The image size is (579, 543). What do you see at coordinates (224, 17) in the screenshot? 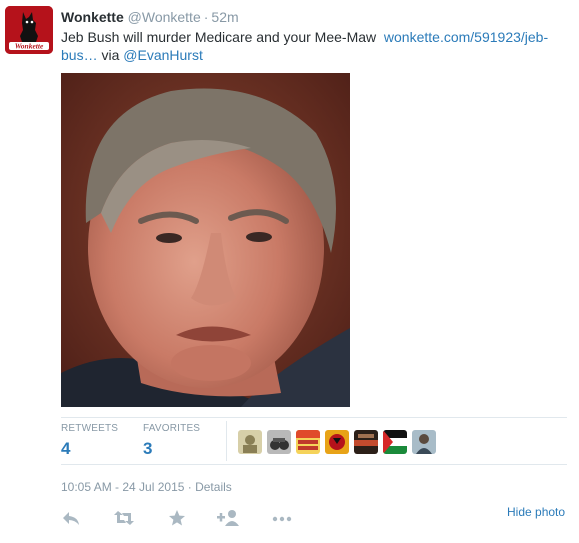
I see `tweet-time: 52m` at bounding box center [224, 17].